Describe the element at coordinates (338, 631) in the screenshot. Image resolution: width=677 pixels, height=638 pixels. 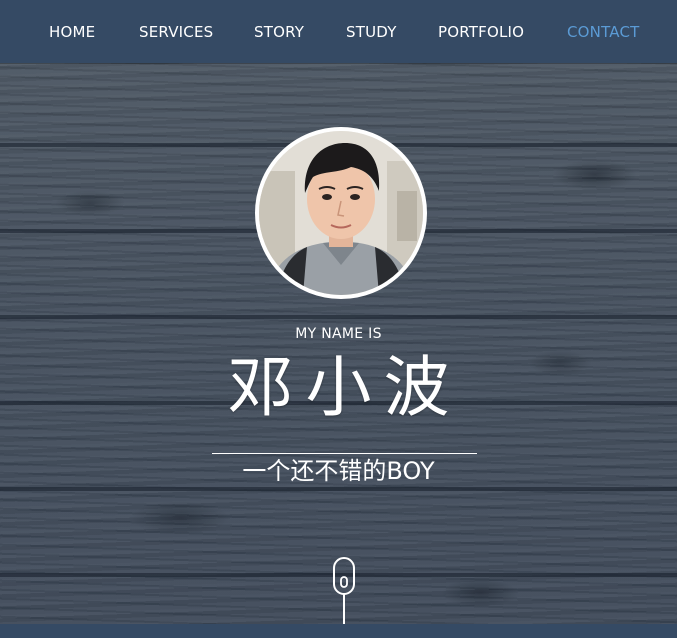
I see `bottom-strip` at that location.